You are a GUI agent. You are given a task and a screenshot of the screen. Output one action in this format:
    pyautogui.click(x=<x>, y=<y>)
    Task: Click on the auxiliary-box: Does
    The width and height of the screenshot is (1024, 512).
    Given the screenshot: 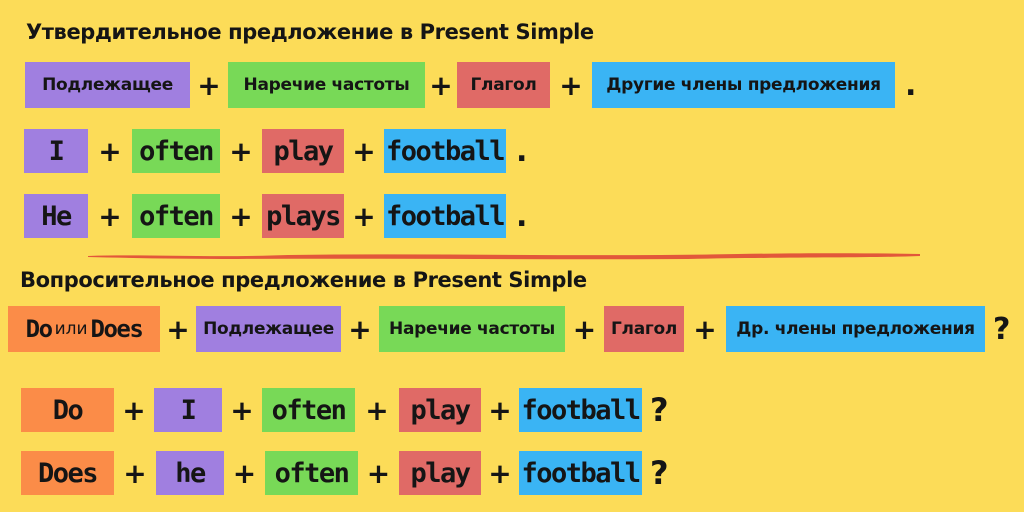 What is the action you would take?
    pyautogui.click(x=67, y=473)
    